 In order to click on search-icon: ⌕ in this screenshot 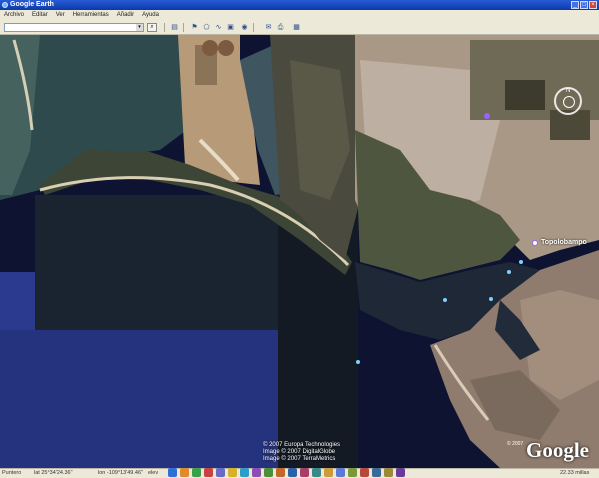, I will do `click(152, 27)`.